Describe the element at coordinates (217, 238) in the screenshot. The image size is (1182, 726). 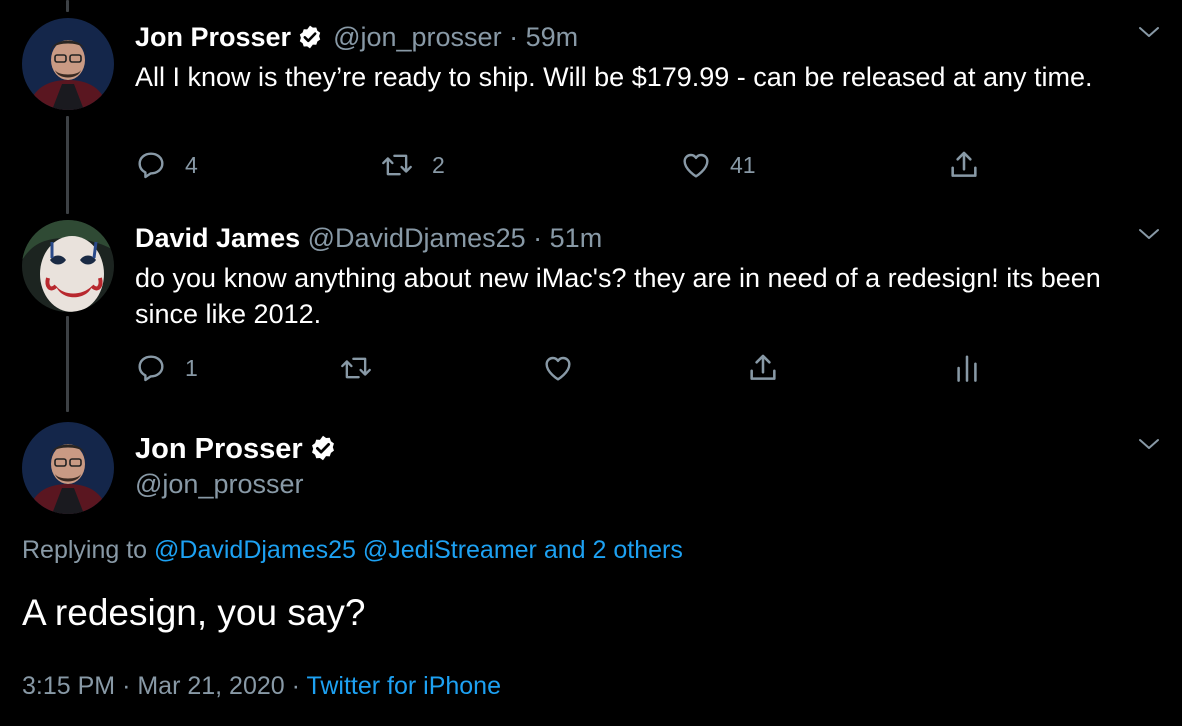
I see `author-name: David James` at that location.